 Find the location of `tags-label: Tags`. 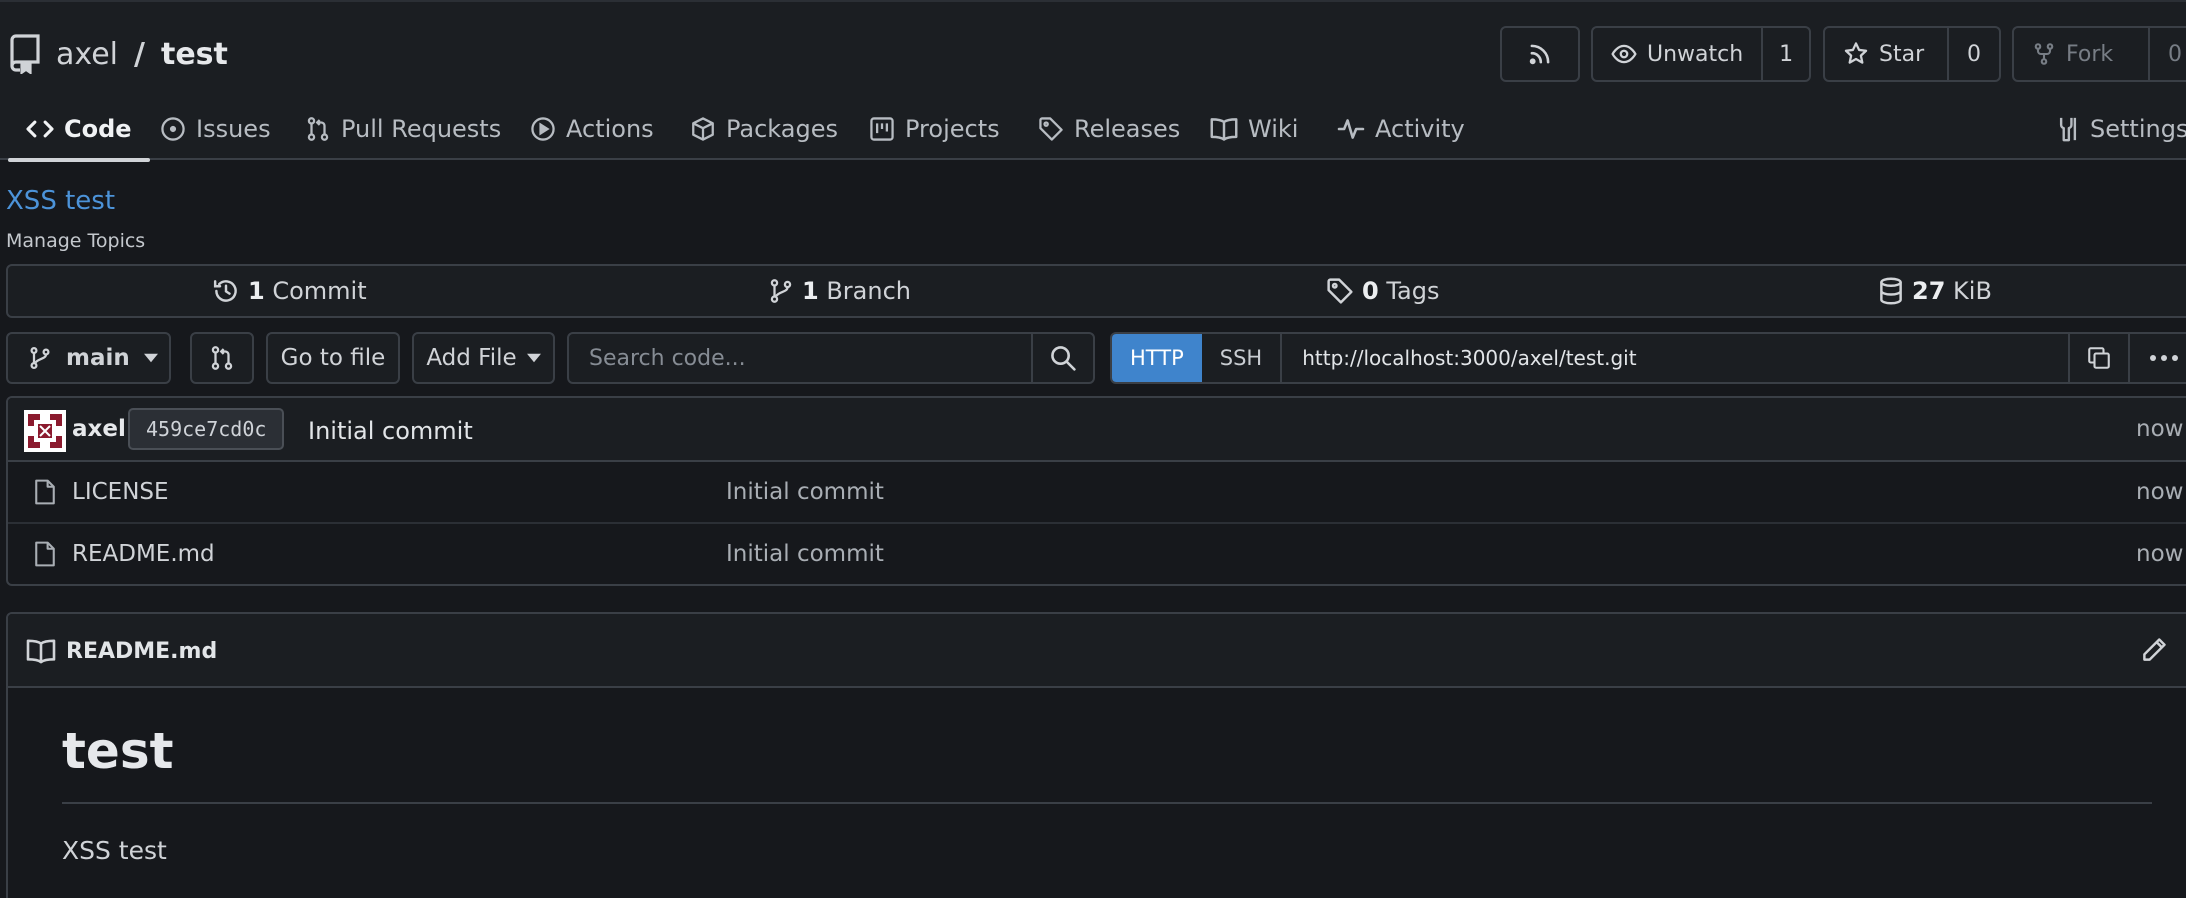

tags-label: Tags is located at coordinates (1413, 291).